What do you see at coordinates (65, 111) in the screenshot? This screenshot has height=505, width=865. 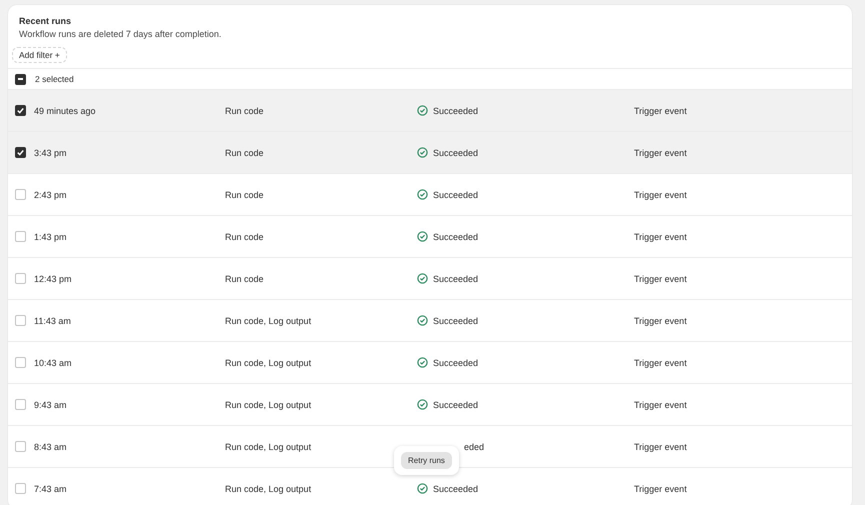 I see `run-time: 49 minutes ago` at bounding box center [65, 111].